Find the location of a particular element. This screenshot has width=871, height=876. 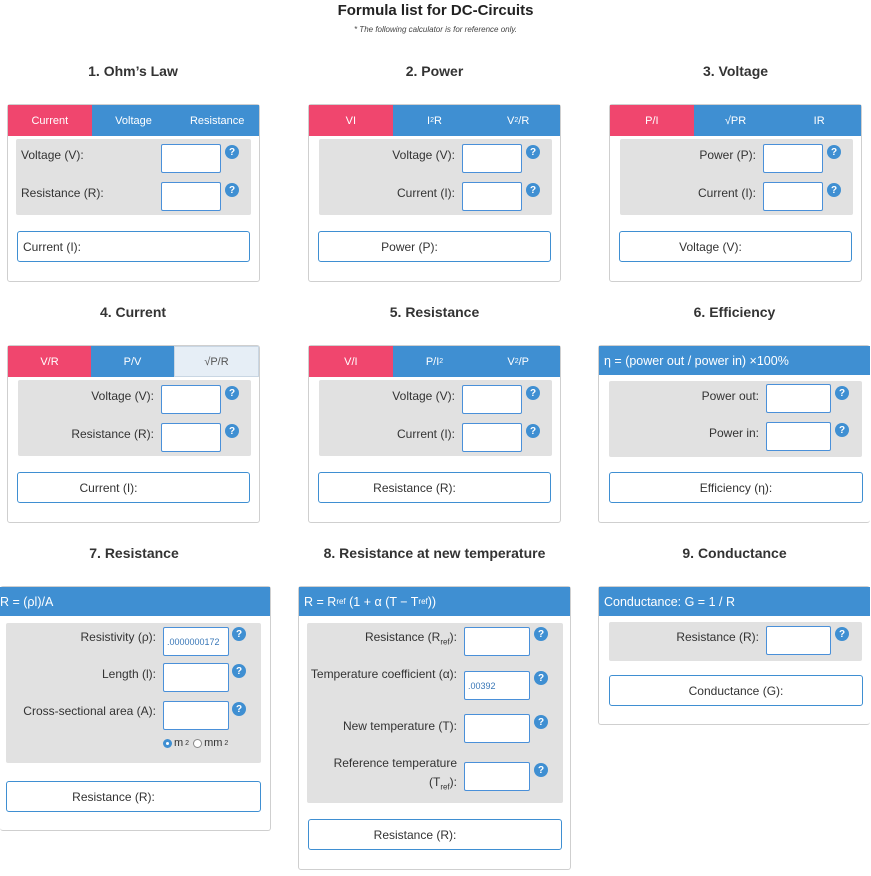

reference-temperature-label: Reference temperature (Tref): is located at coordinates (395, 774).